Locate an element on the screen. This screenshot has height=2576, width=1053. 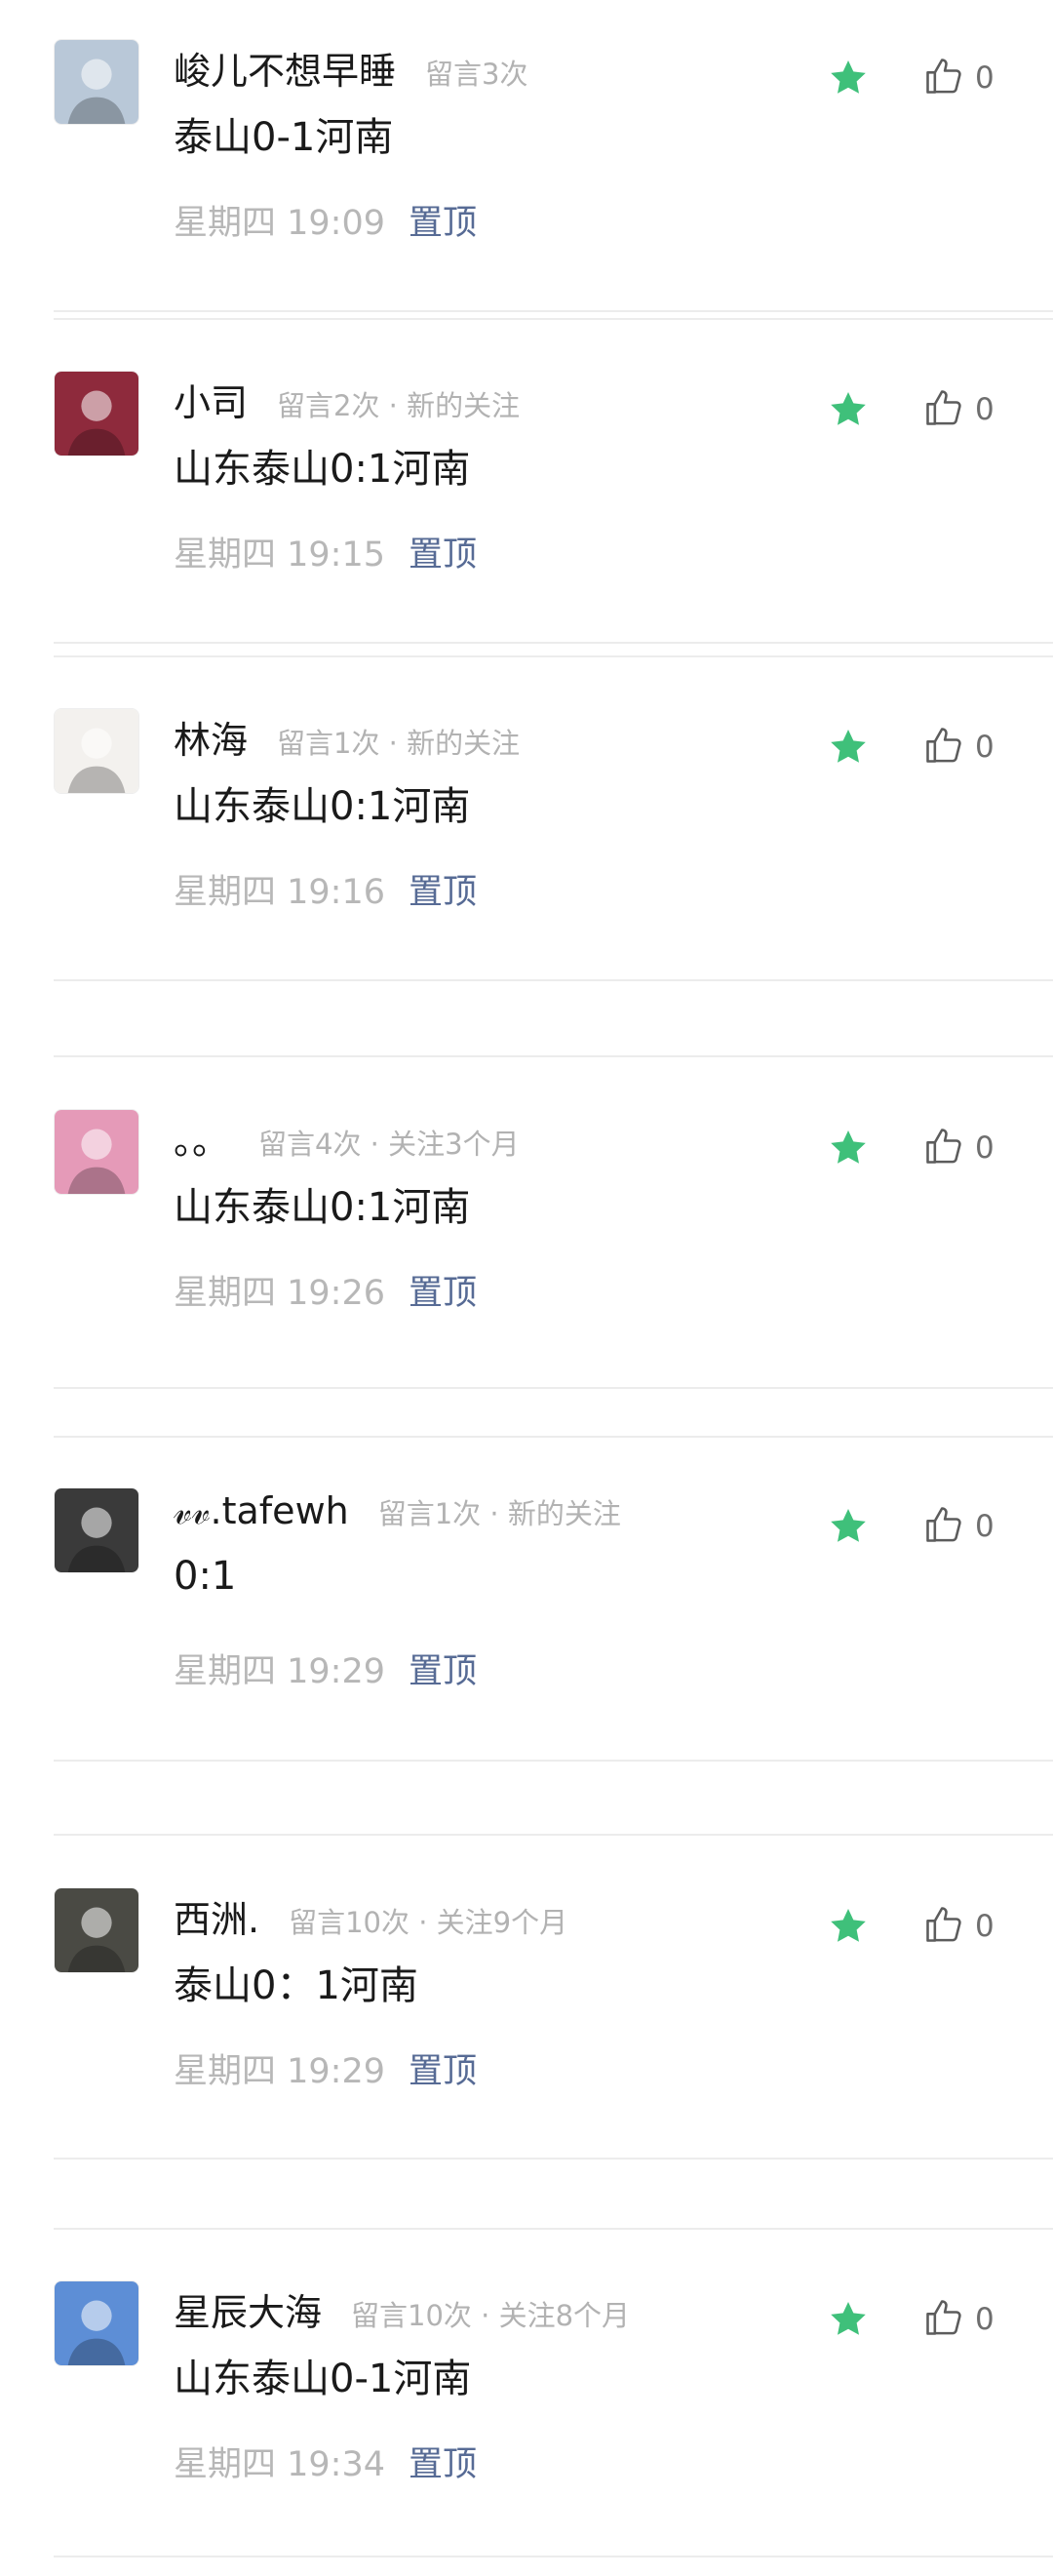
commenter-meta: 留言2次 · 新的关注 is located at coordinates (399, 405).